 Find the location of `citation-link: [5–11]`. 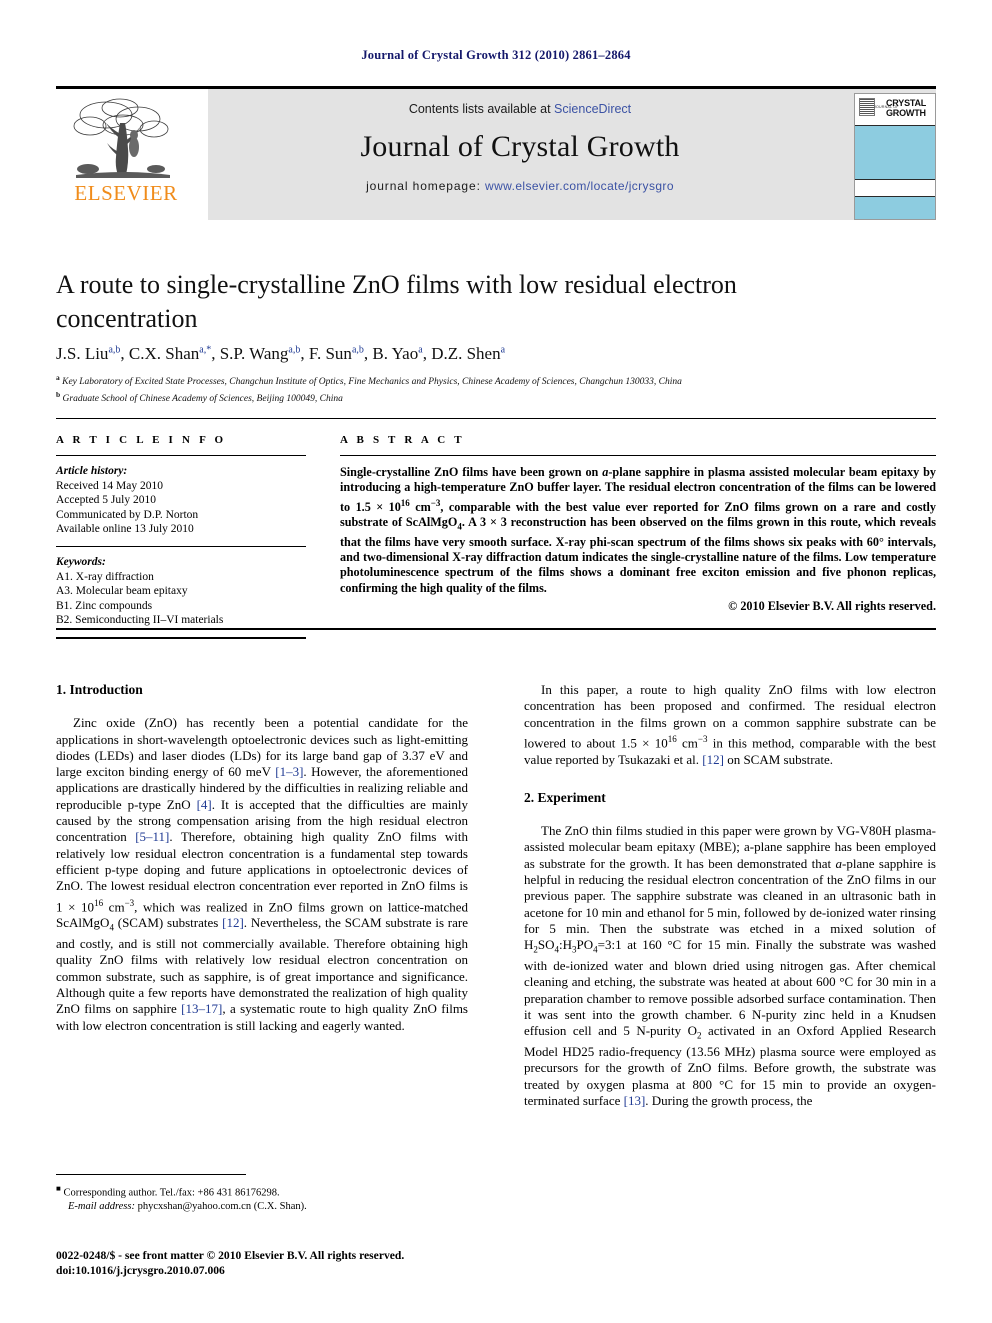

citation-link: [5–11] is located at coordinates (152, 836).